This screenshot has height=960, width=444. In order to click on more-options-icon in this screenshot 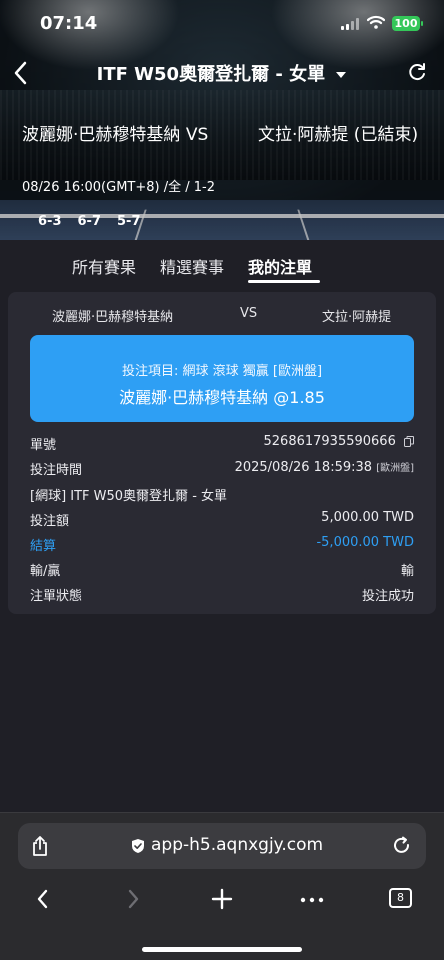, I will do `click(312, 900)`.